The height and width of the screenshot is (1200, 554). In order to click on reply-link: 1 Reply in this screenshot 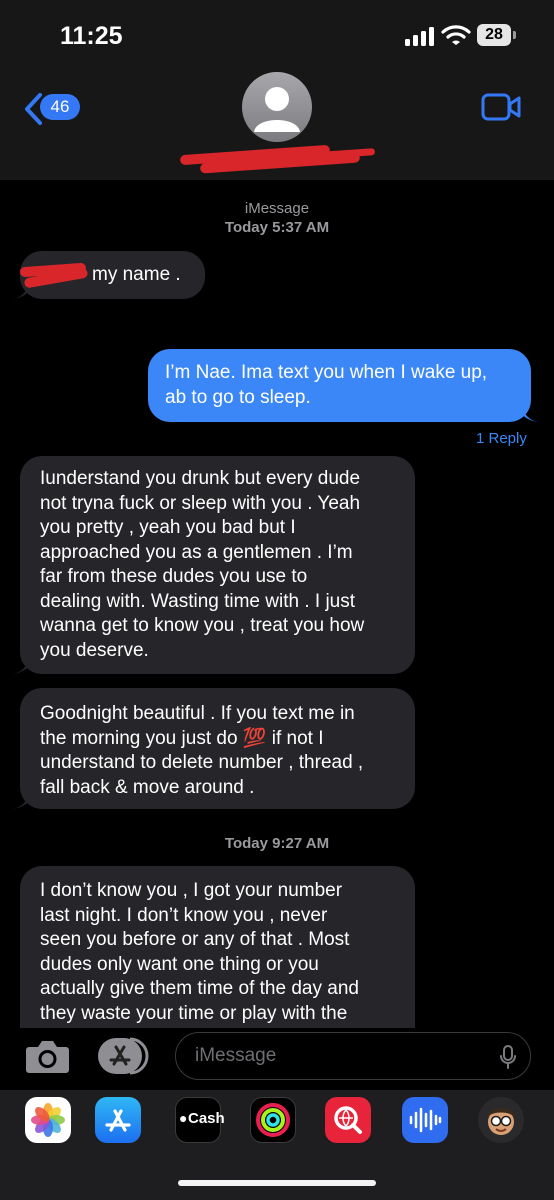, I will do `click(501, 438)`.